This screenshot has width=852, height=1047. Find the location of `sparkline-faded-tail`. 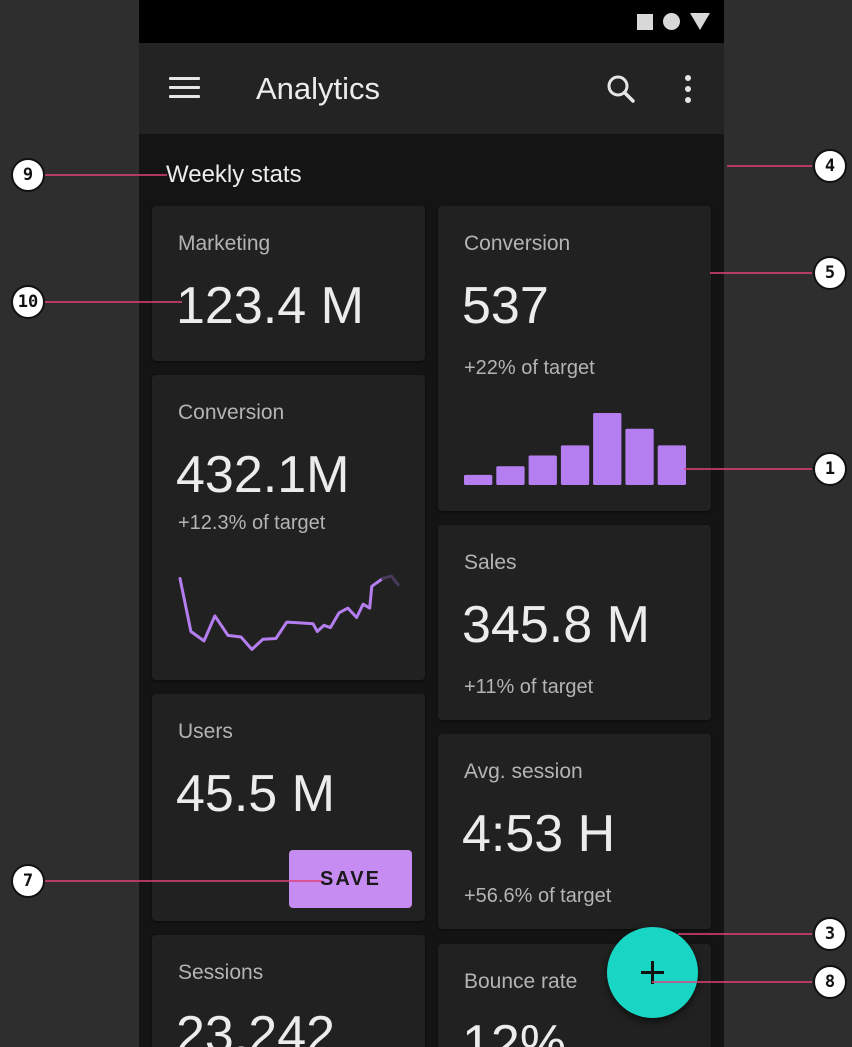

sparkline-faded-tail is located at coordinates (390, 580).